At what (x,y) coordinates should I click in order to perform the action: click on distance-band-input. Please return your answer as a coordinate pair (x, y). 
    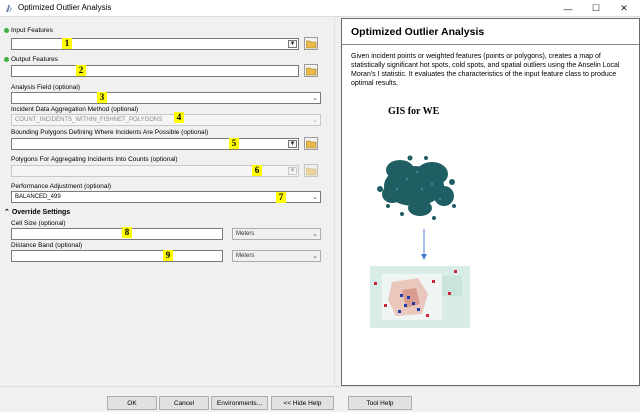
    Looking at the image, I should click on (117, 256).